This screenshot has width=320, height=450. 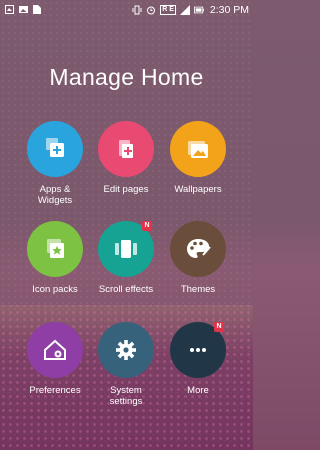 I want to click on more-dots-icon, so click(x=198, y=350).